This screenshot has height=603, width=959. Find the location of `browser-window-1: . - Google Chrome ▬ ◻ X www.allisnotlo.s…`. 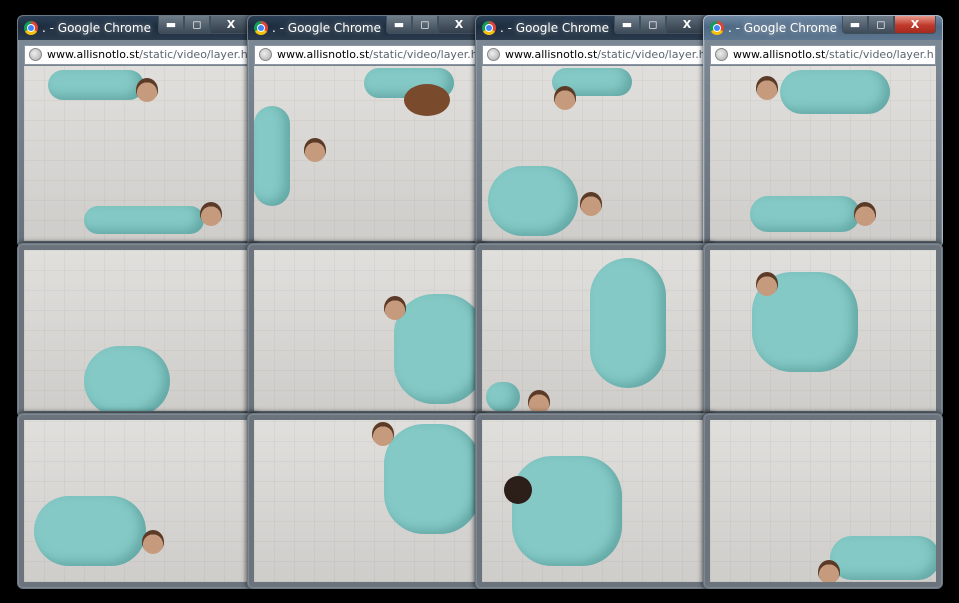

browser-window-1: . - Google Chrome ▬ ◻ X www.allisnotlo.s… is located at coordinates (138, 131).